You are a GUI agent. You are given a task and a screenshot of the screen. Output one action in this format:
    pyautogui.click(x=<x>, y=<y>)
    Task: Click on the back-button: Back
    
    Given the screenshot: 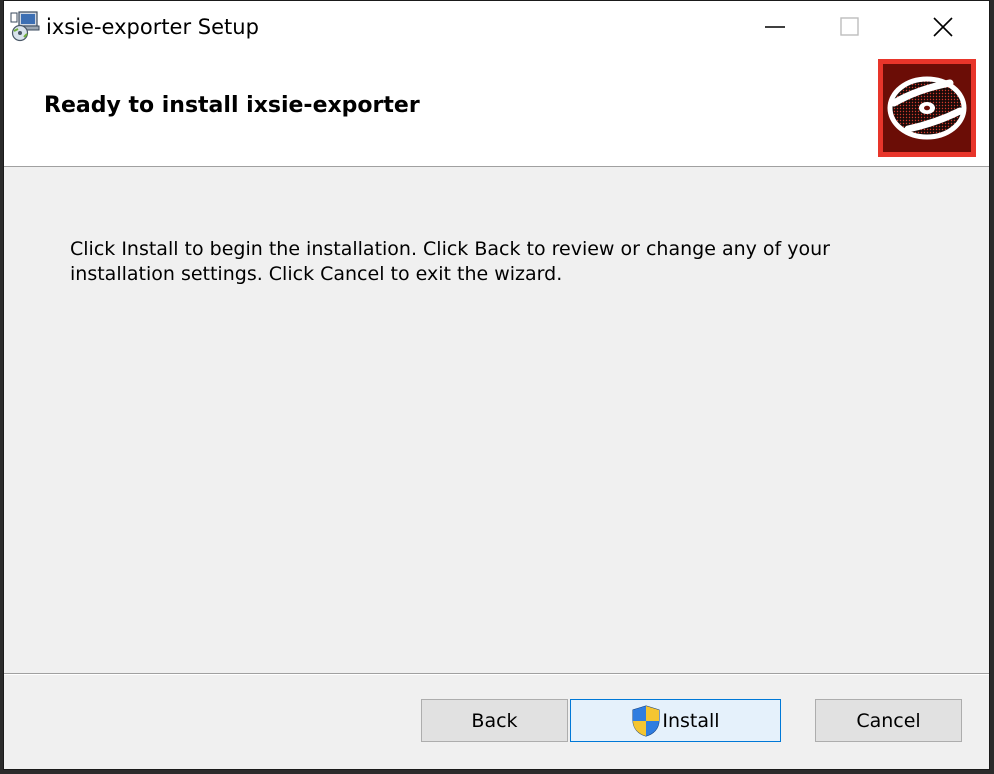 What is the action you would take?
    pyautogui.click(x=494, y=720)
    